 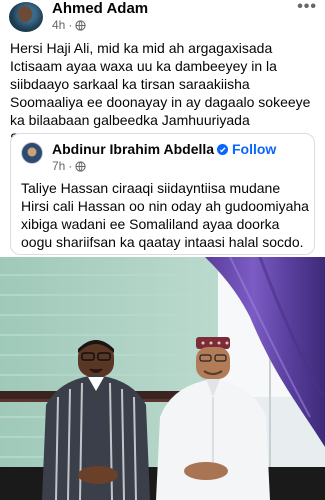 What do you see at coordinates (307, 8) in the screenshot?
I see `more-options-icon: •••` at bounding box center [307, 8].